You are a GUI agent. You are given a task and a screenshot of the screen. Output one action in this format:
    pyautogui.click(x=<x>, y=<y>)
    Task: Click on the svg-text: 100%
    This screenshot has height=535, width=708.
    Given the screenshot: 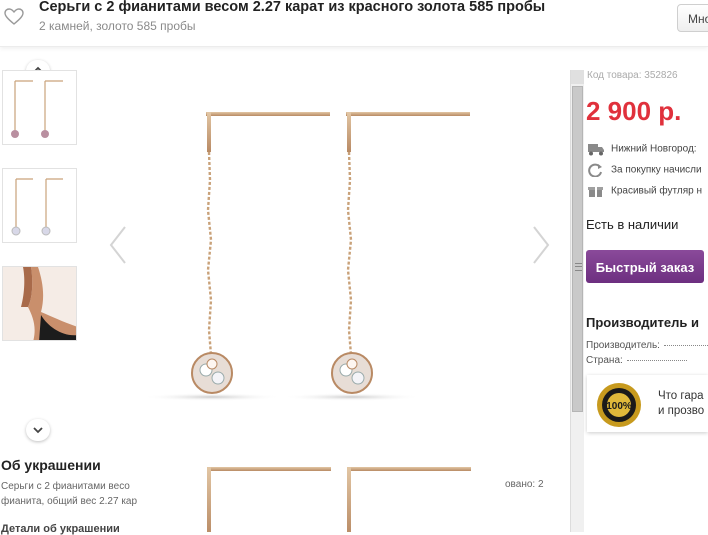 What is the action you would take?
    pyautogui.click(x=619, y=406)
    